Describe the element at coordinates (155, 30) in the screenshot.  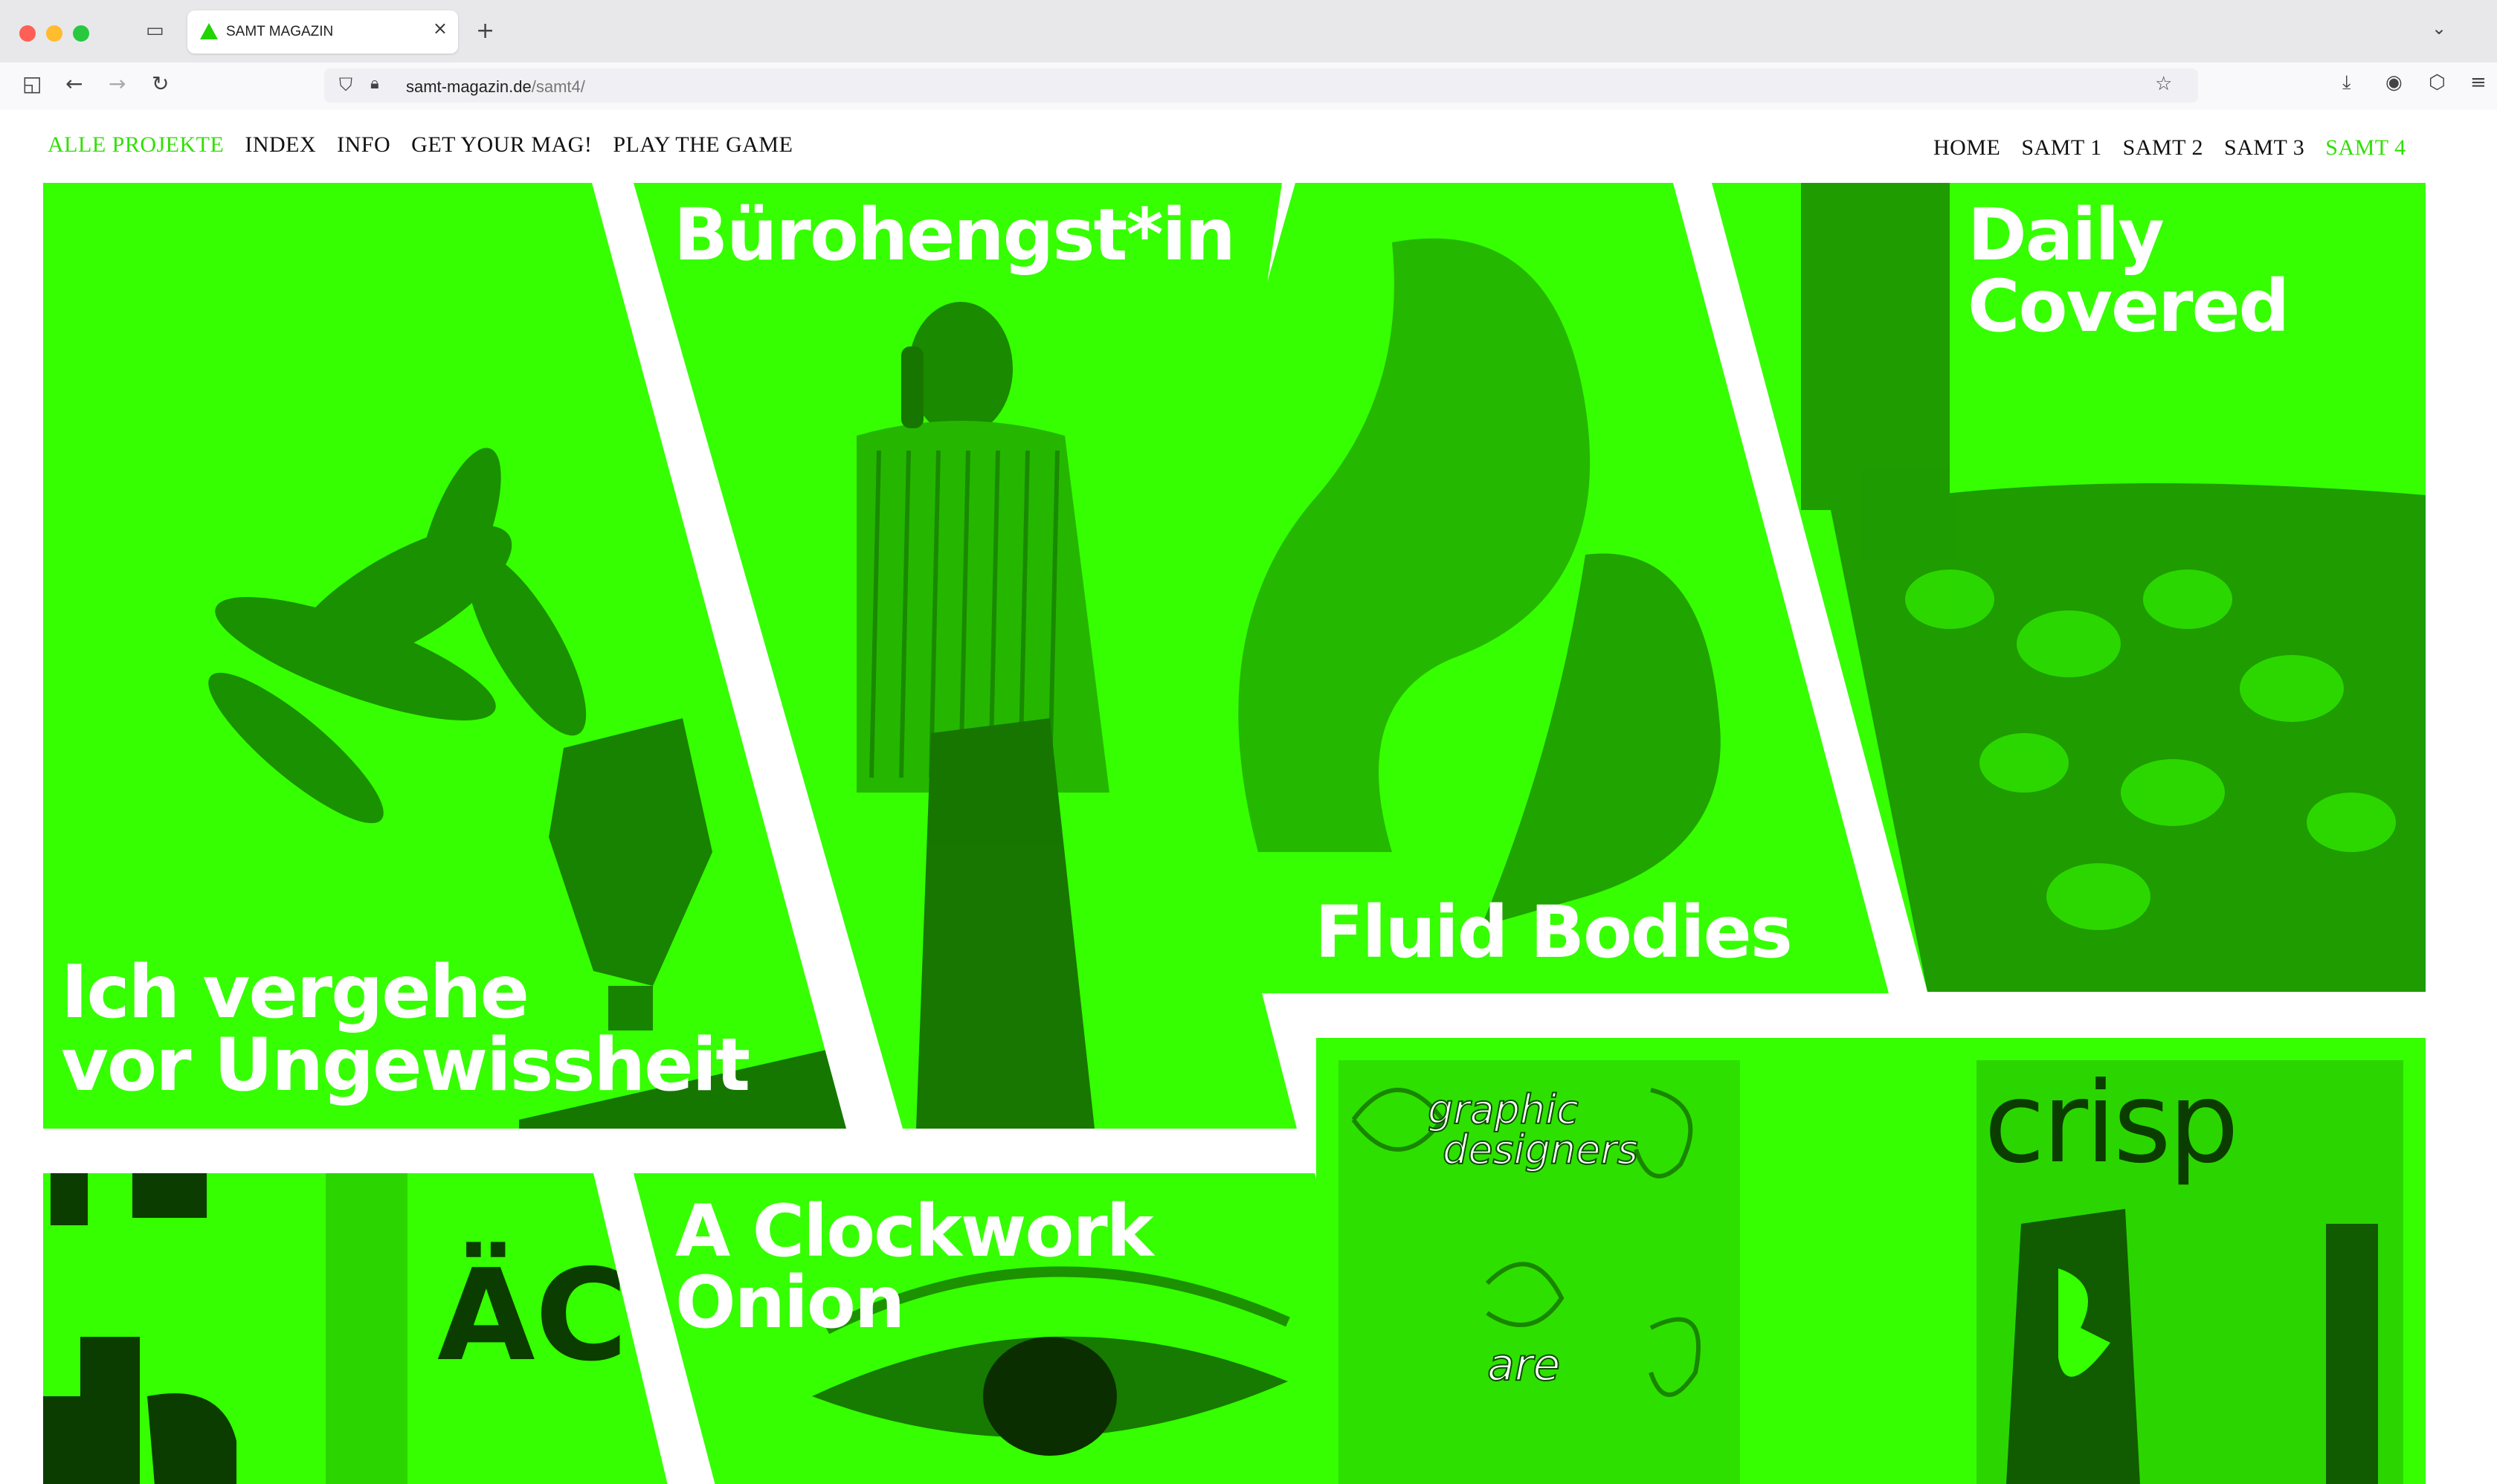
I see `tab-overview-icon: ▭` at that location.